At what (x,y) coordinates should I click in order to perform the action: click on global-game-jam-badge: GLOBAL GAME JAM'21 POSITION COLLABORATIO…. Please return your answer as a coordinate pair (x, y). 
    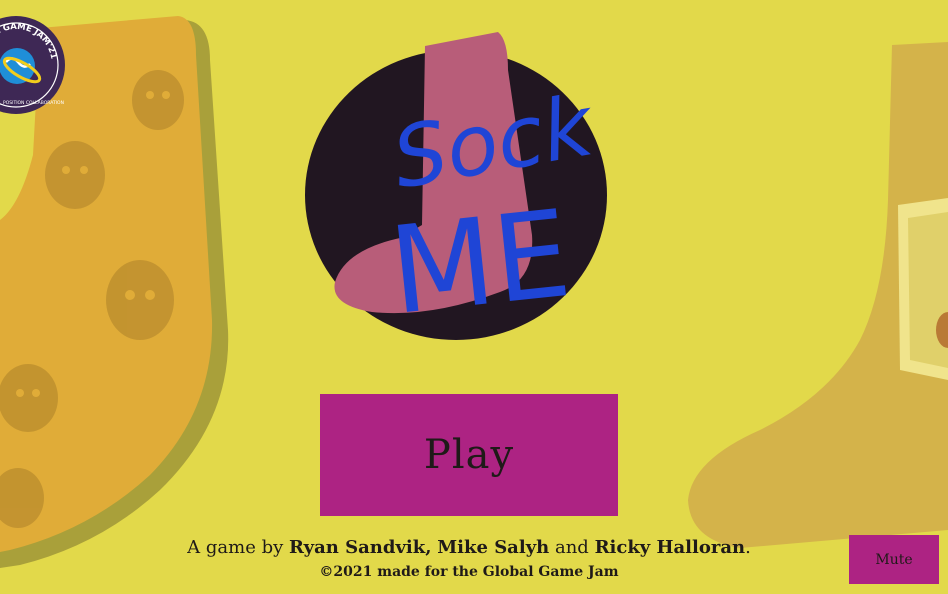
    Looking at the image, I should click on (32, 65).